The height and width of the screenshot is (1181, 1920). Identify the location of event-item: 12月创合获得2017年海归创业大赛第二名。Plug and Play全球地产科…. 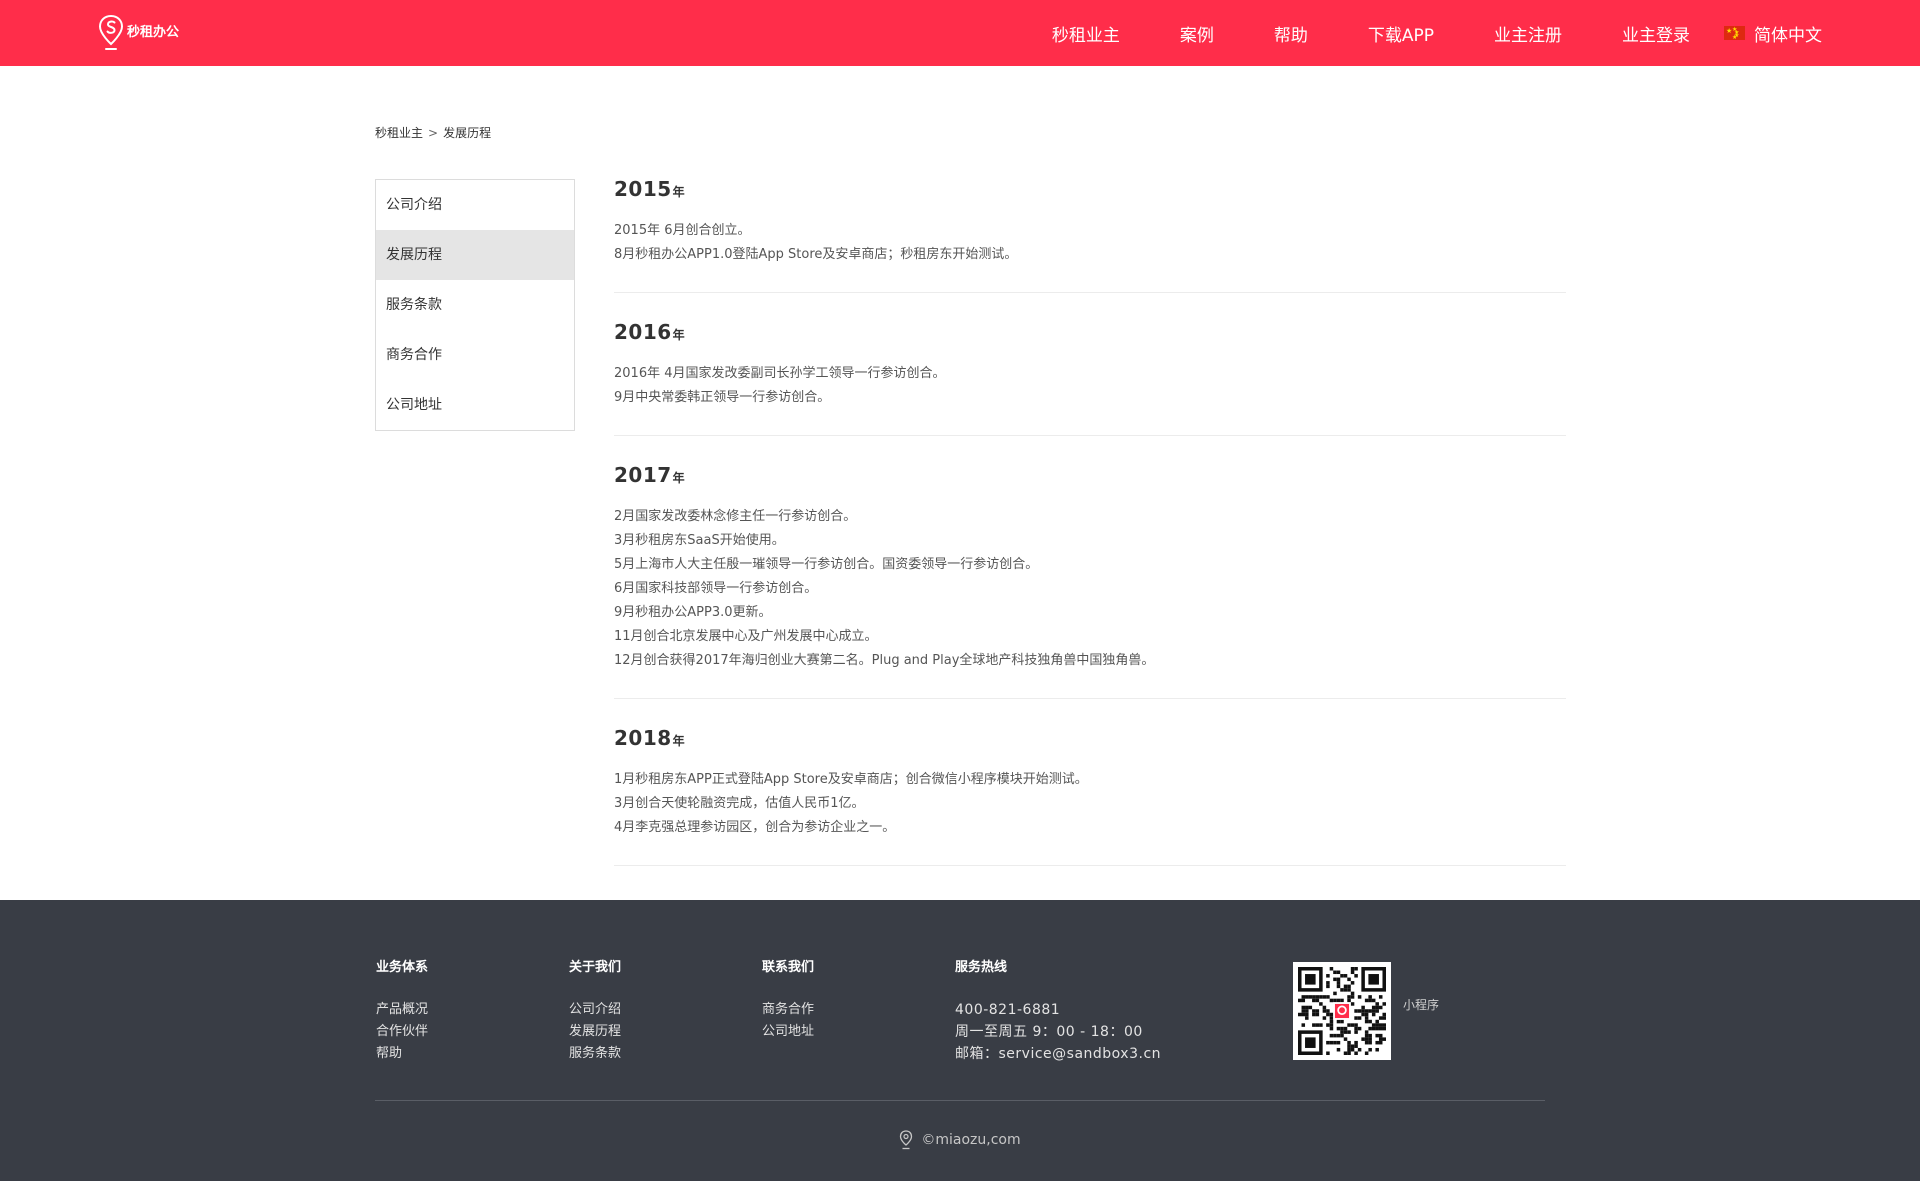
(884, 660).